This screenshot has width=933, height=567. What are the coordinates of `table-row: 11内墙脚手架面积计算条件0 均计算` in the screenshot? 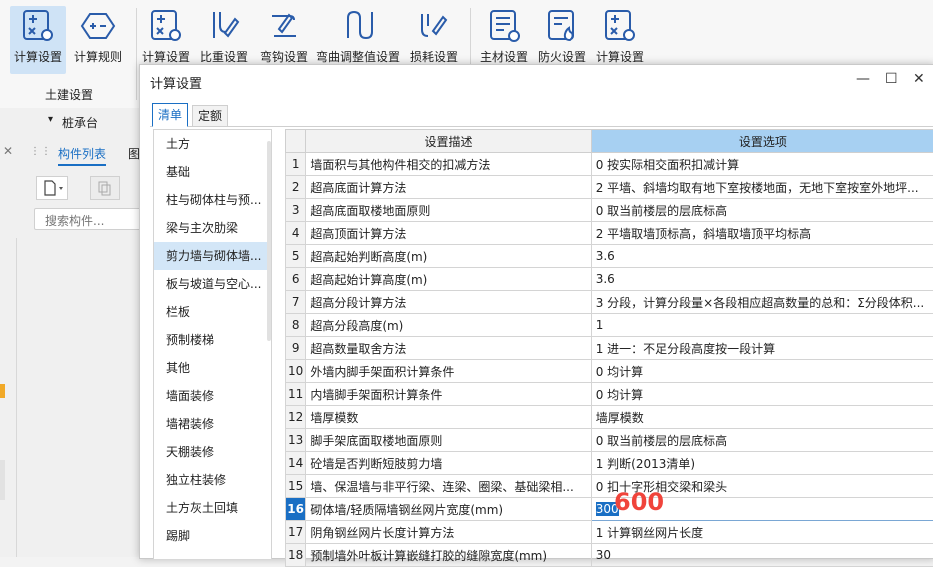 It's located at (609, 394).